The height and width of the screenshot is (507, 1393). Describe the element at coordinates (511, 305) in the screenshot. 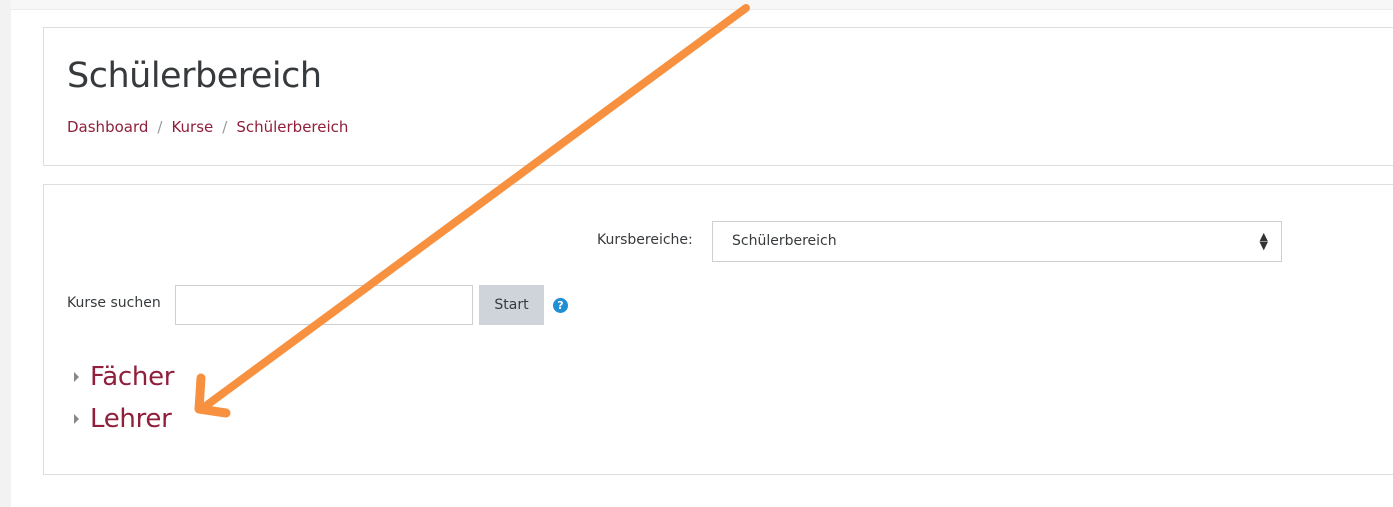

I see `search-start-button: Start` at that location.